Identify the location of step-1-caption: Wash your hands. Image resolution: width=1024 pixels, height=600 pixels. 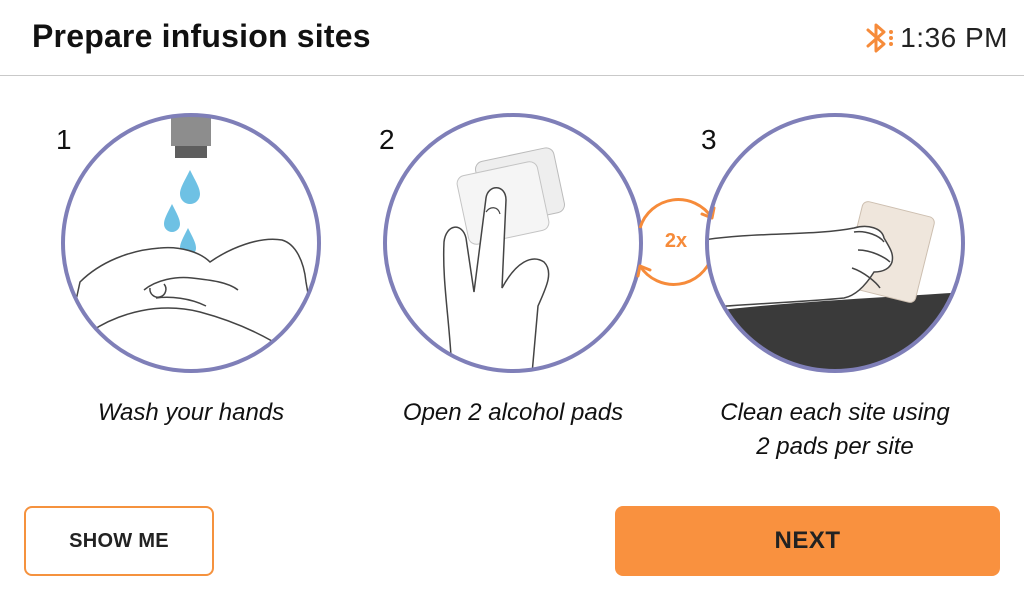
(191, 412).